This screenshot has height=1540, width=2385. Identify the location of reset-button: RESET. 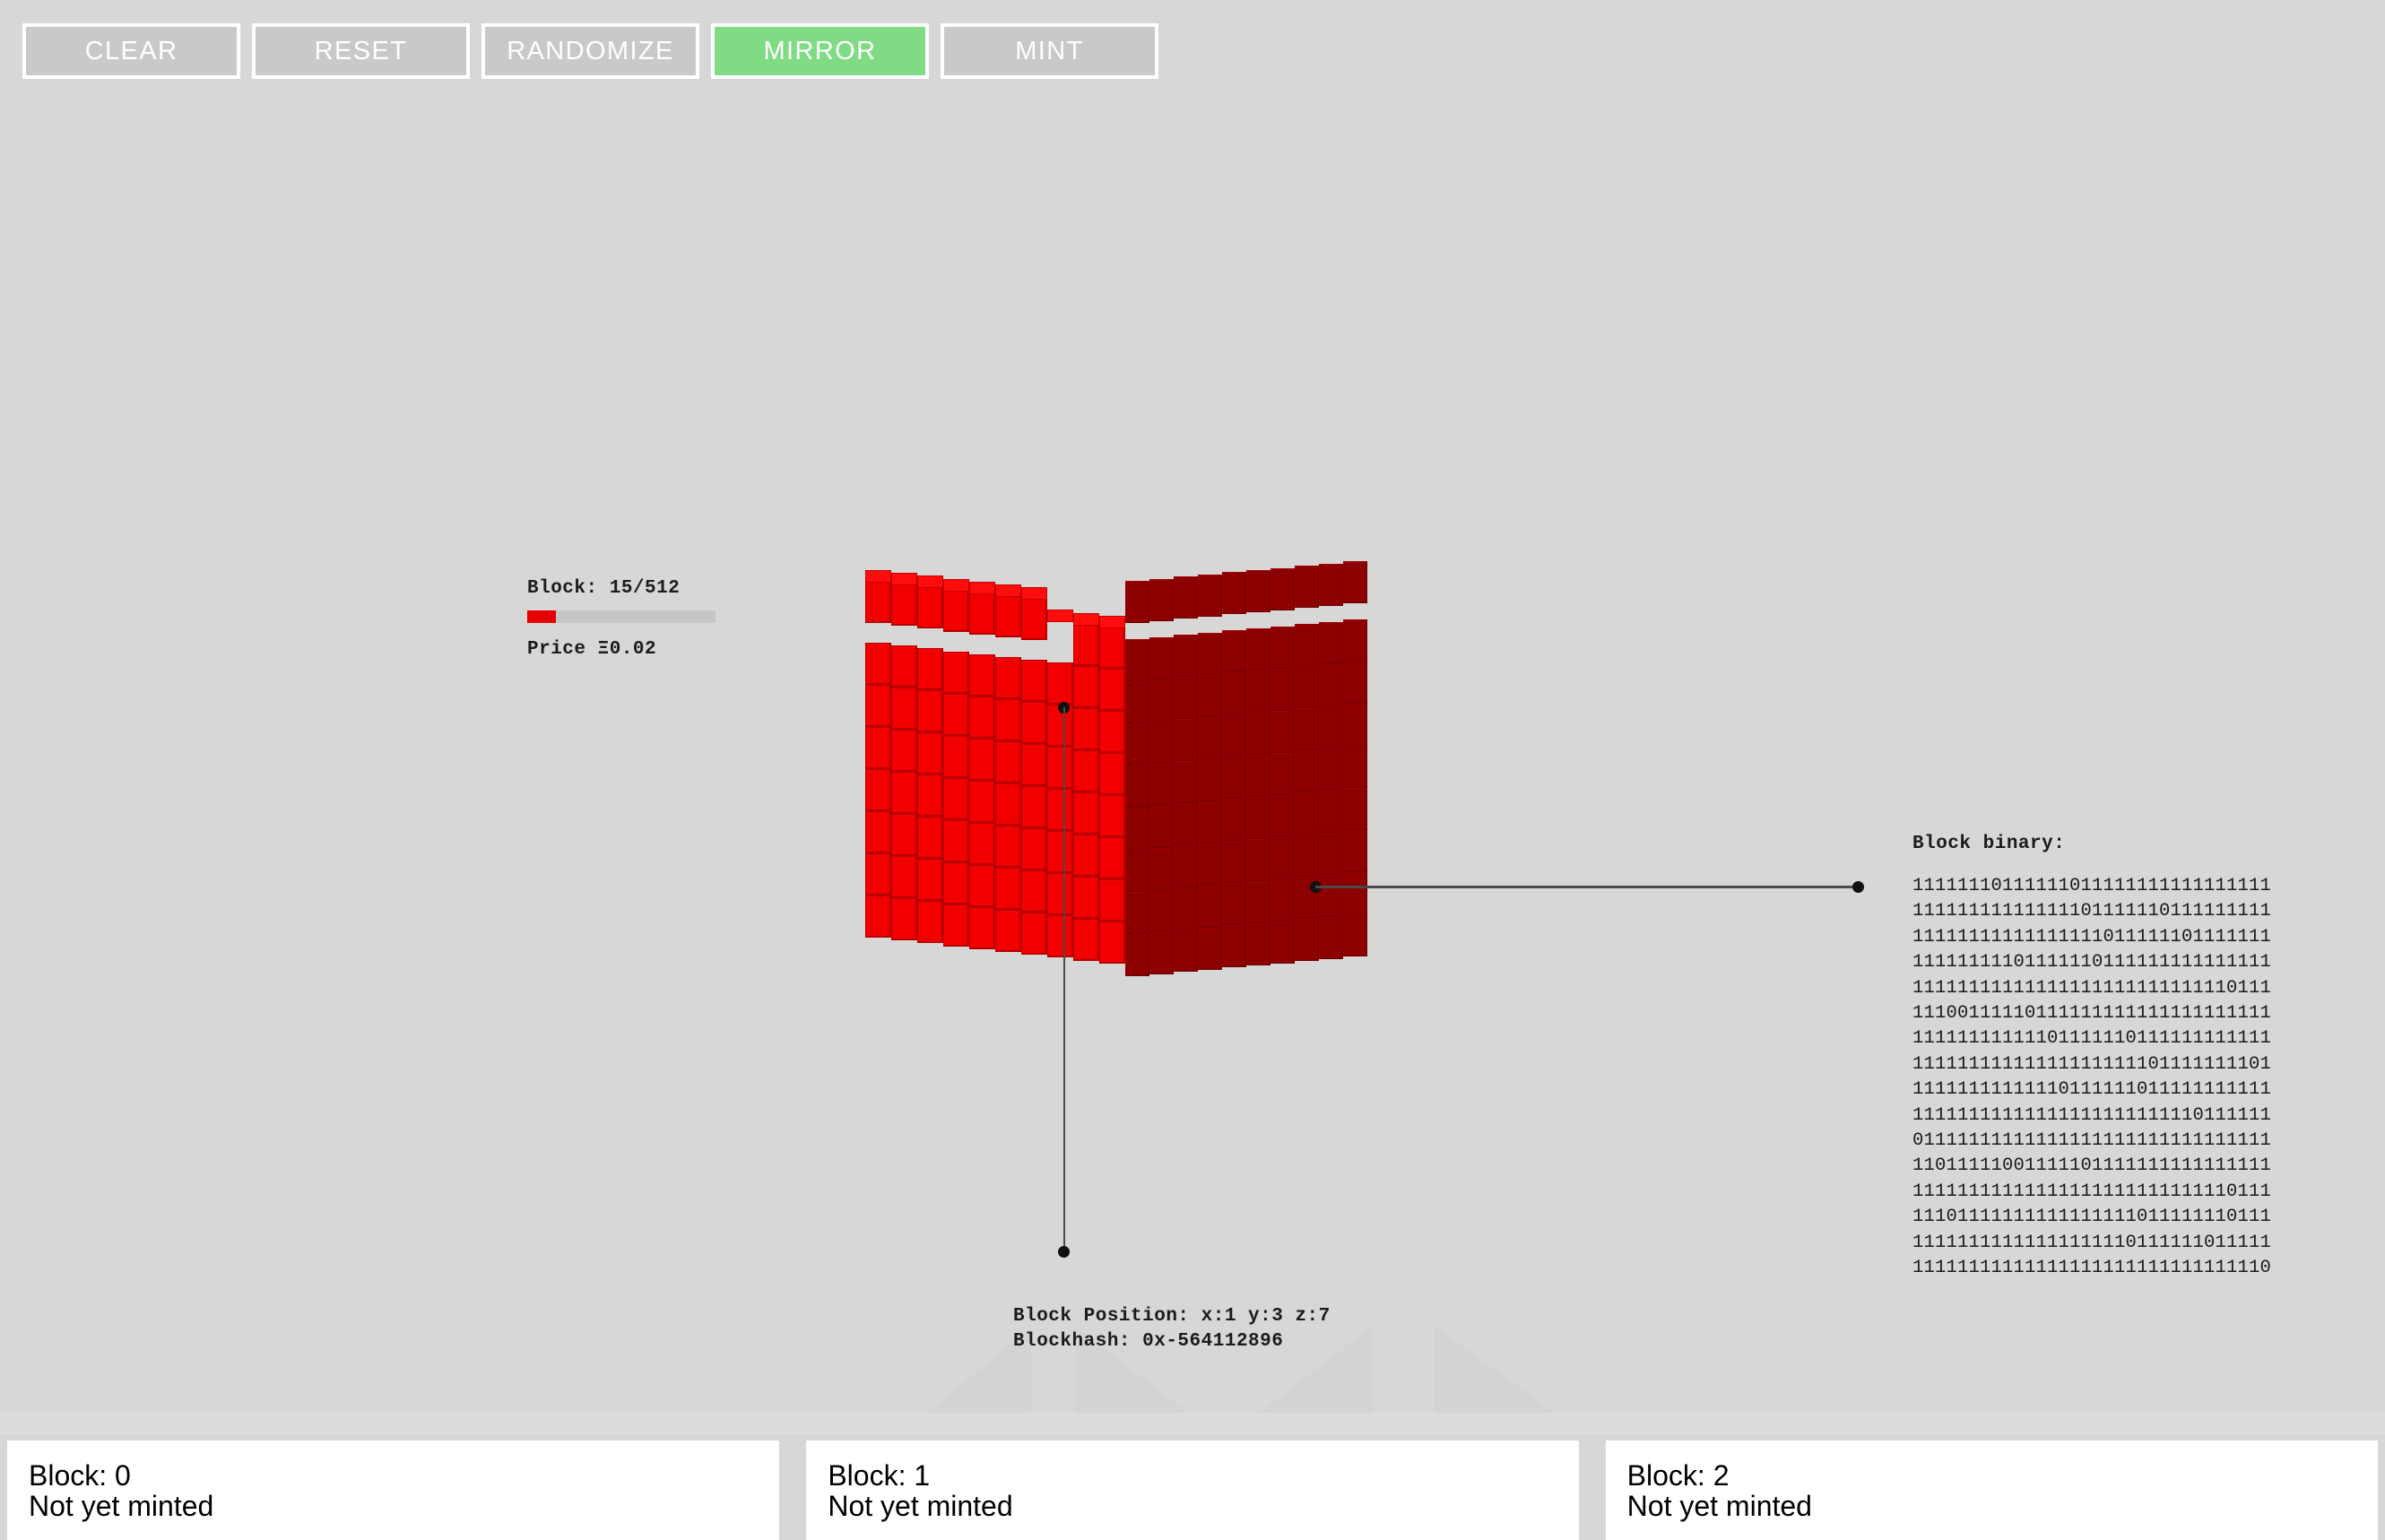
(361, 51).